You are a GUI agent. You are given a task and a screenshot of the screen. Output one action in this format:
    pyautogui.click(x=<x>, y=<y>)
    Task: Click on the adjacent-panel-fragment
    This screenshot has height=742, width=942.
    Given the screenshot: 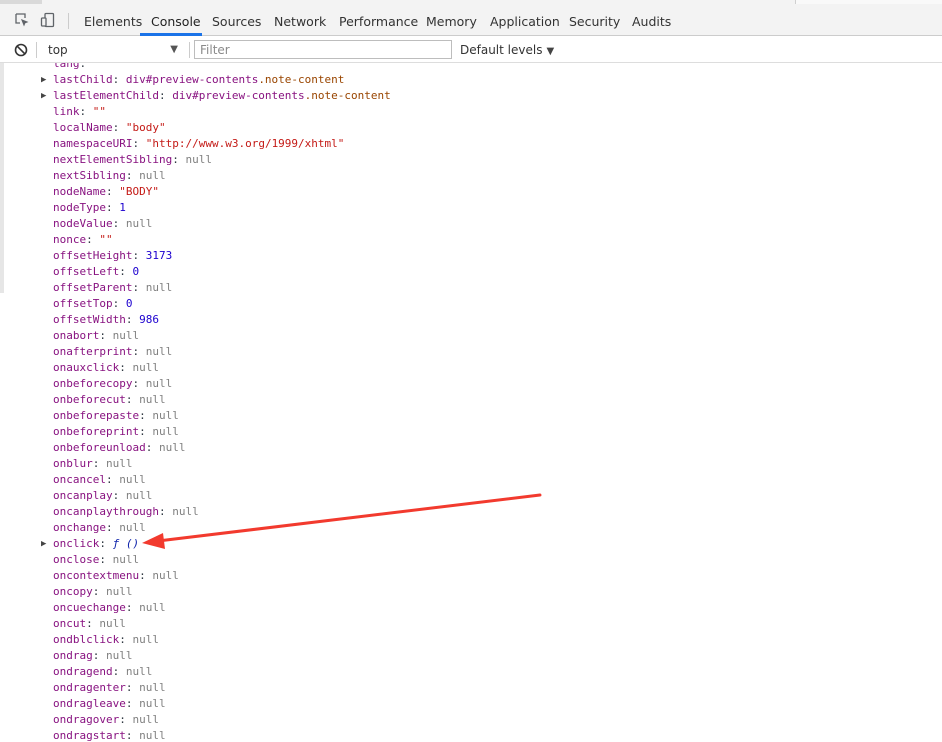 What is the action you would take?
    pyautogui.click(x=868, y=2)
    